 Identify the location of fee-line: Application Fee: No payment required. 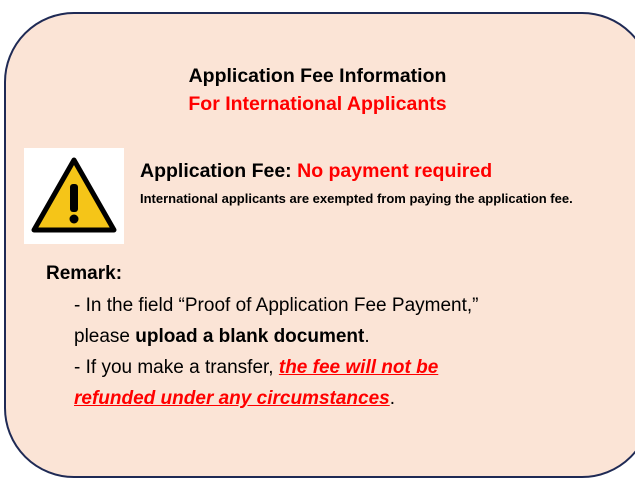
(316, 171).